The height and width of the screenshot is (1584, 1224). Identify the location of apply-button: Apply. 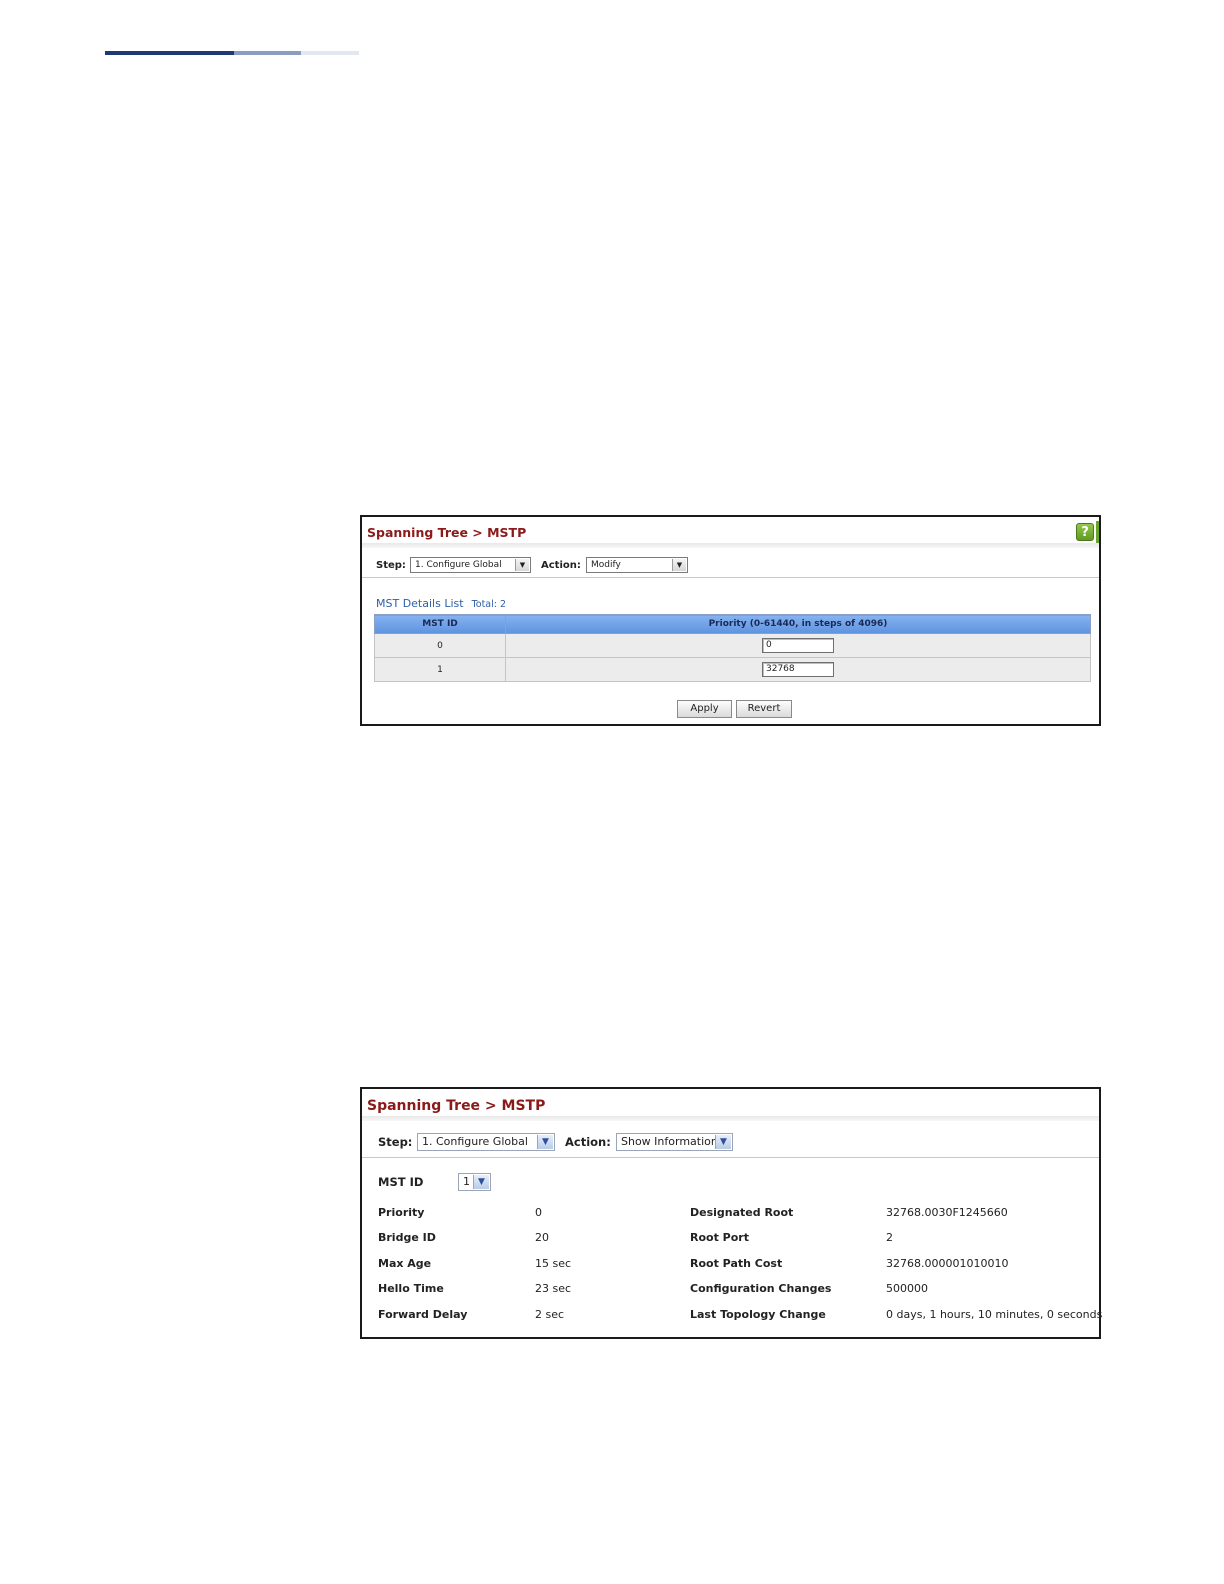
(704, 709).